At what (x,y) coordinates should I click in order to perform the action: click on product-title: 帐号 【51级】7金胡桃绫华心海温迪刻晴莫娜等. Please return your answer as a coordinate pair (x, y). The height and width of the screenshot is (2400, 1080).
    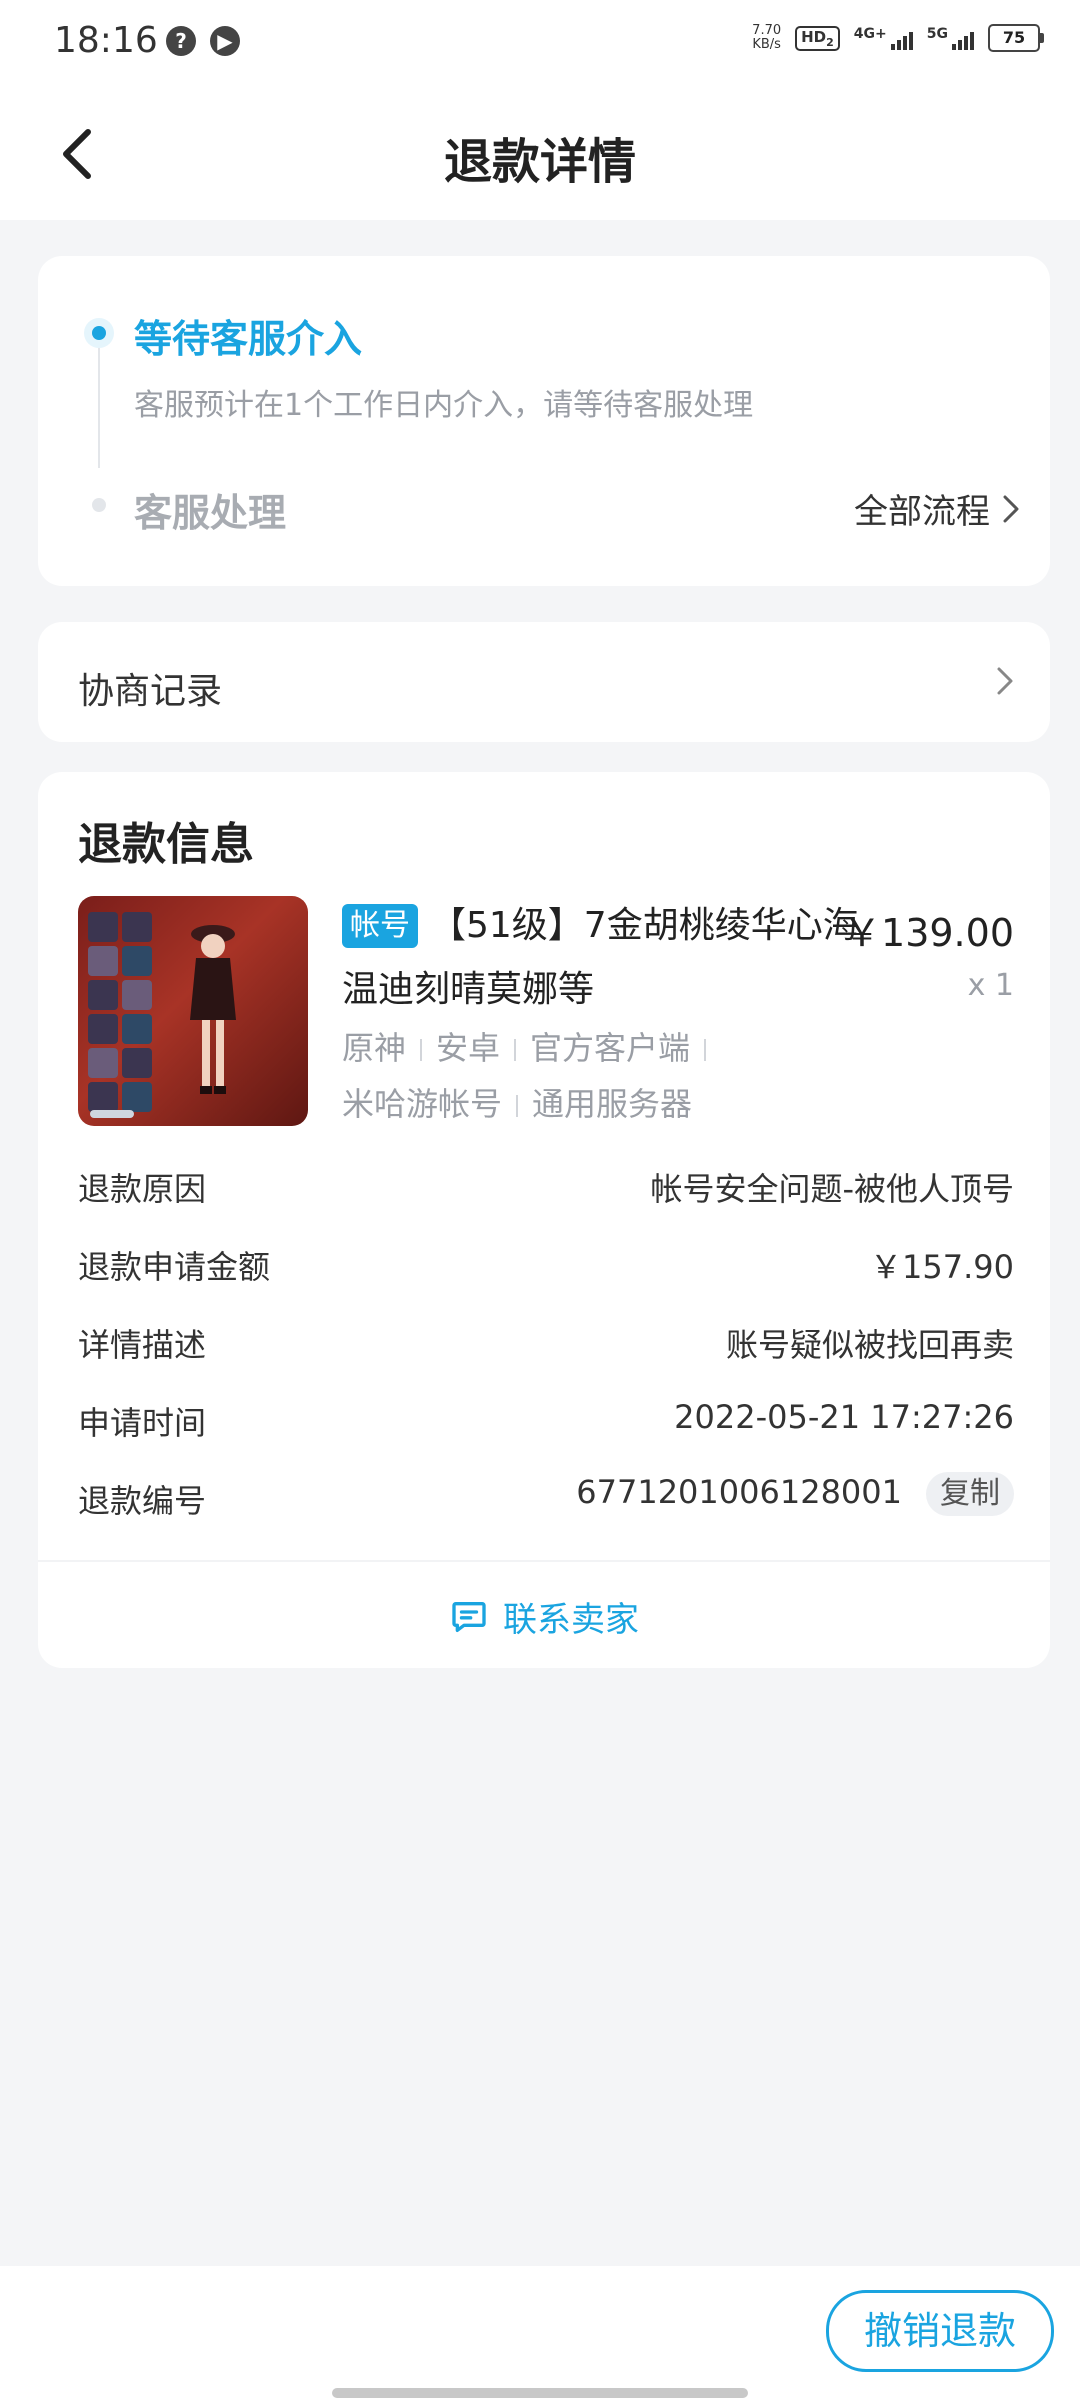
    Looking at the image, I should click on (602, 958).